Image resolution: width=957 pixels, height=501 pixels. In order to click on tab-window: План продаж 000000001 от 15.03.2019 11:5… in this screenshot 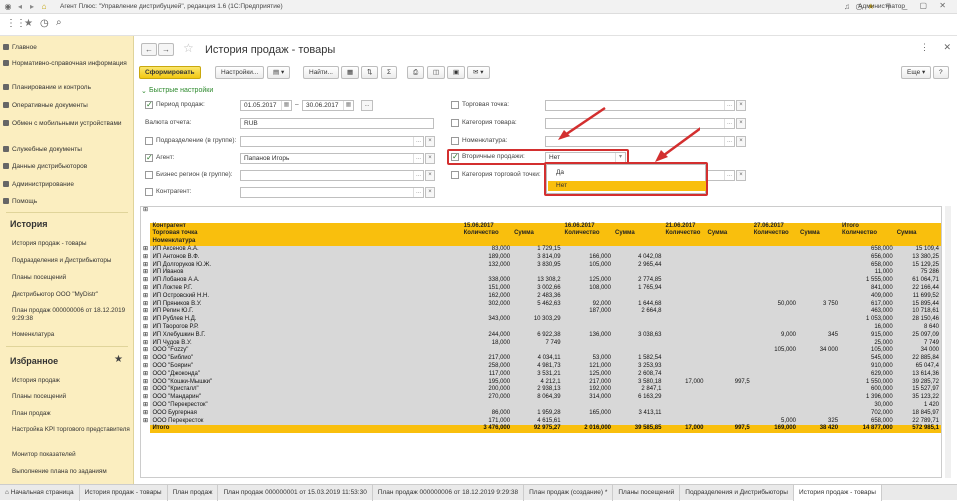, I will do `click(295, 493)`.